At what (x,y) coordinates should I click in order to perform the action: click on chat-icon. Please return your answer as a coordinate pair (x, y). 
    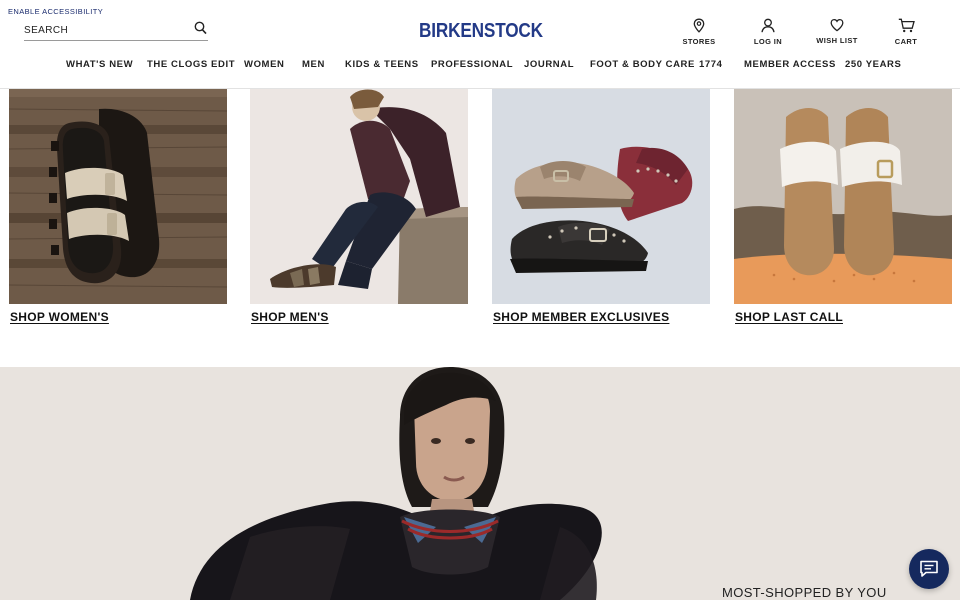
    Looking at the image, I should click on (929, 568).